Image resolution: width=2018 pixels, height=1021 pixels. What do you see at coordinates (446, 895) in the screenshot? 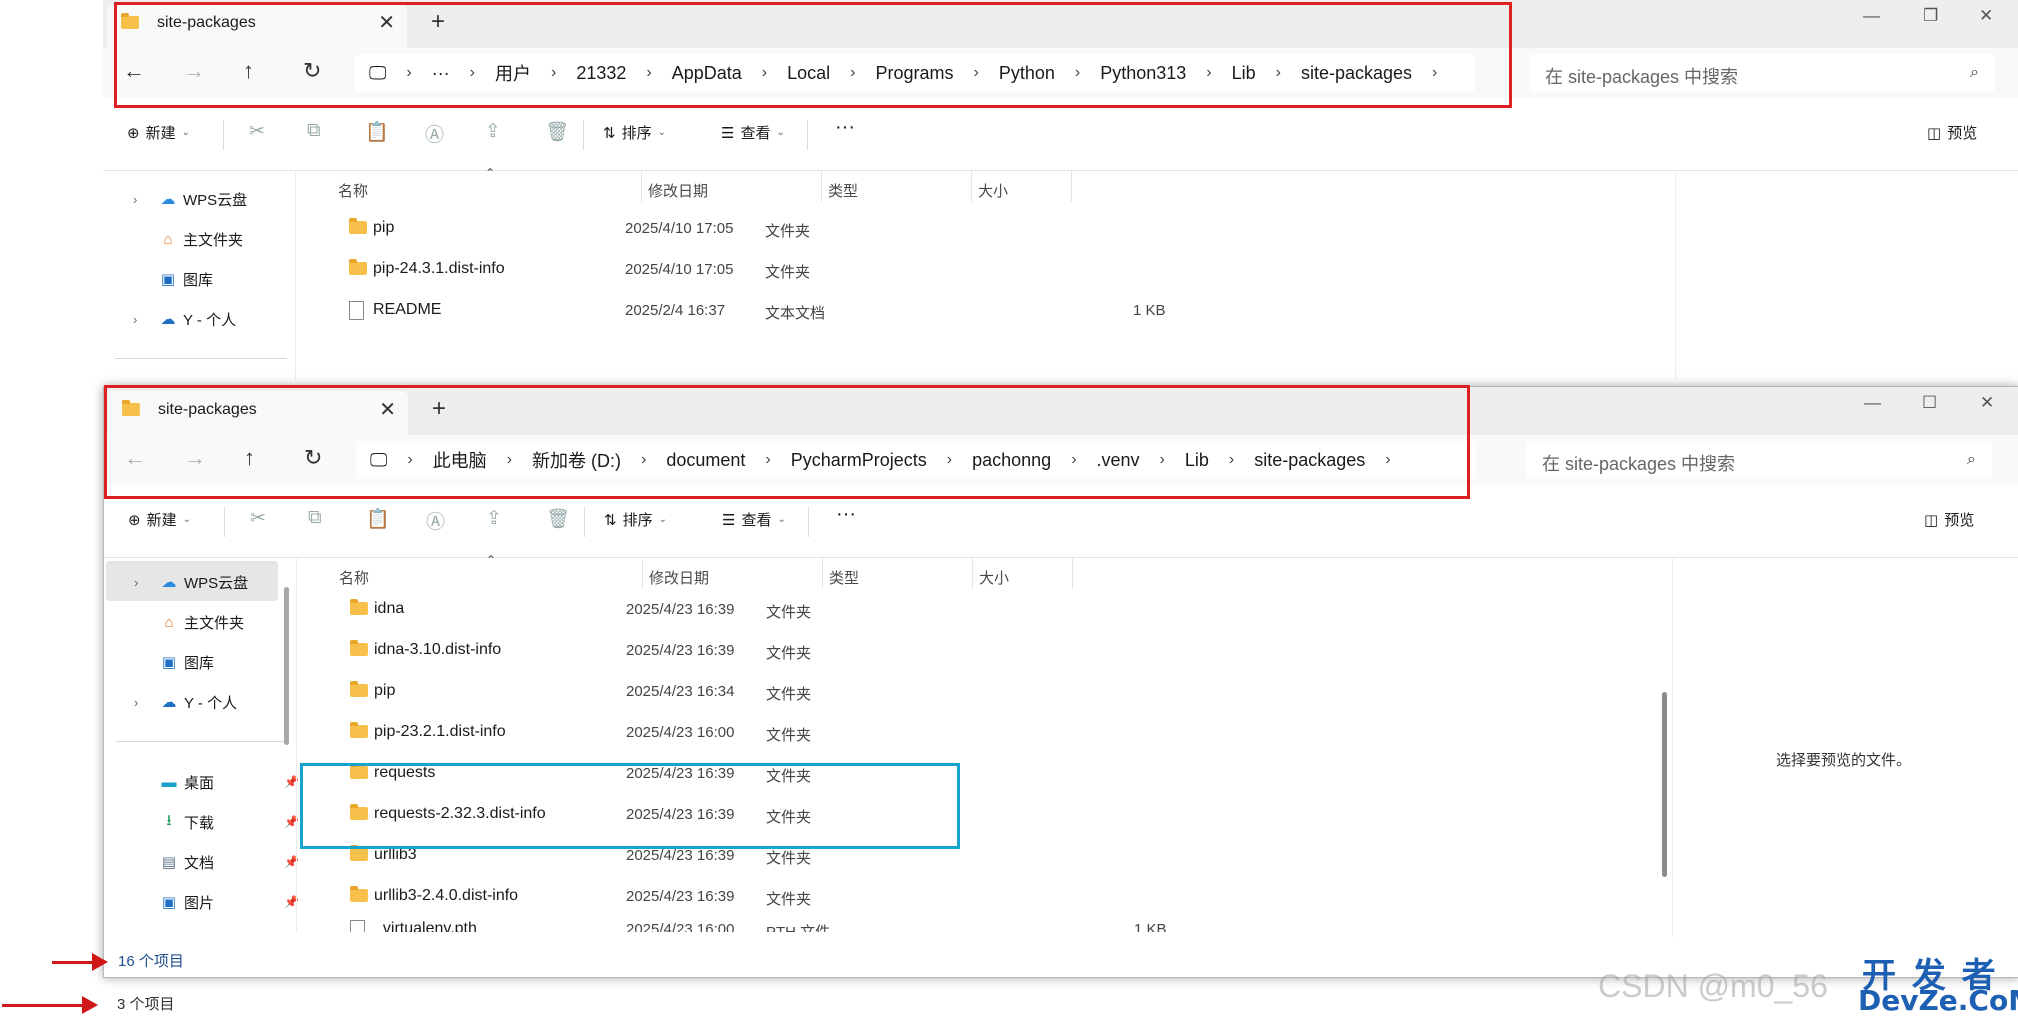
I see `file-name: urllib3-2.4.0.dist-info` at bounding box center [446, 895].